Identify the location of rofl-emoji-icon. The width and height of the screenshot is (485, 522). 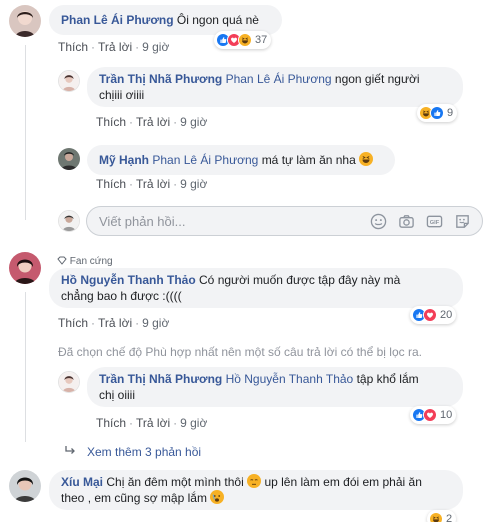
(366, 159).